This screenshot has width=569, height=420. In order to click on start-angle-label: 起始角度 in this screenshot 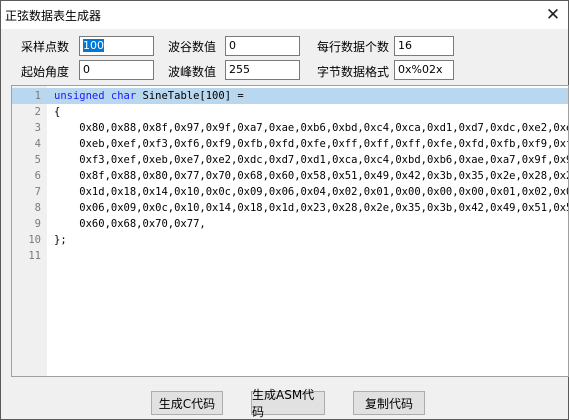, I will do `click(45, 72)`.